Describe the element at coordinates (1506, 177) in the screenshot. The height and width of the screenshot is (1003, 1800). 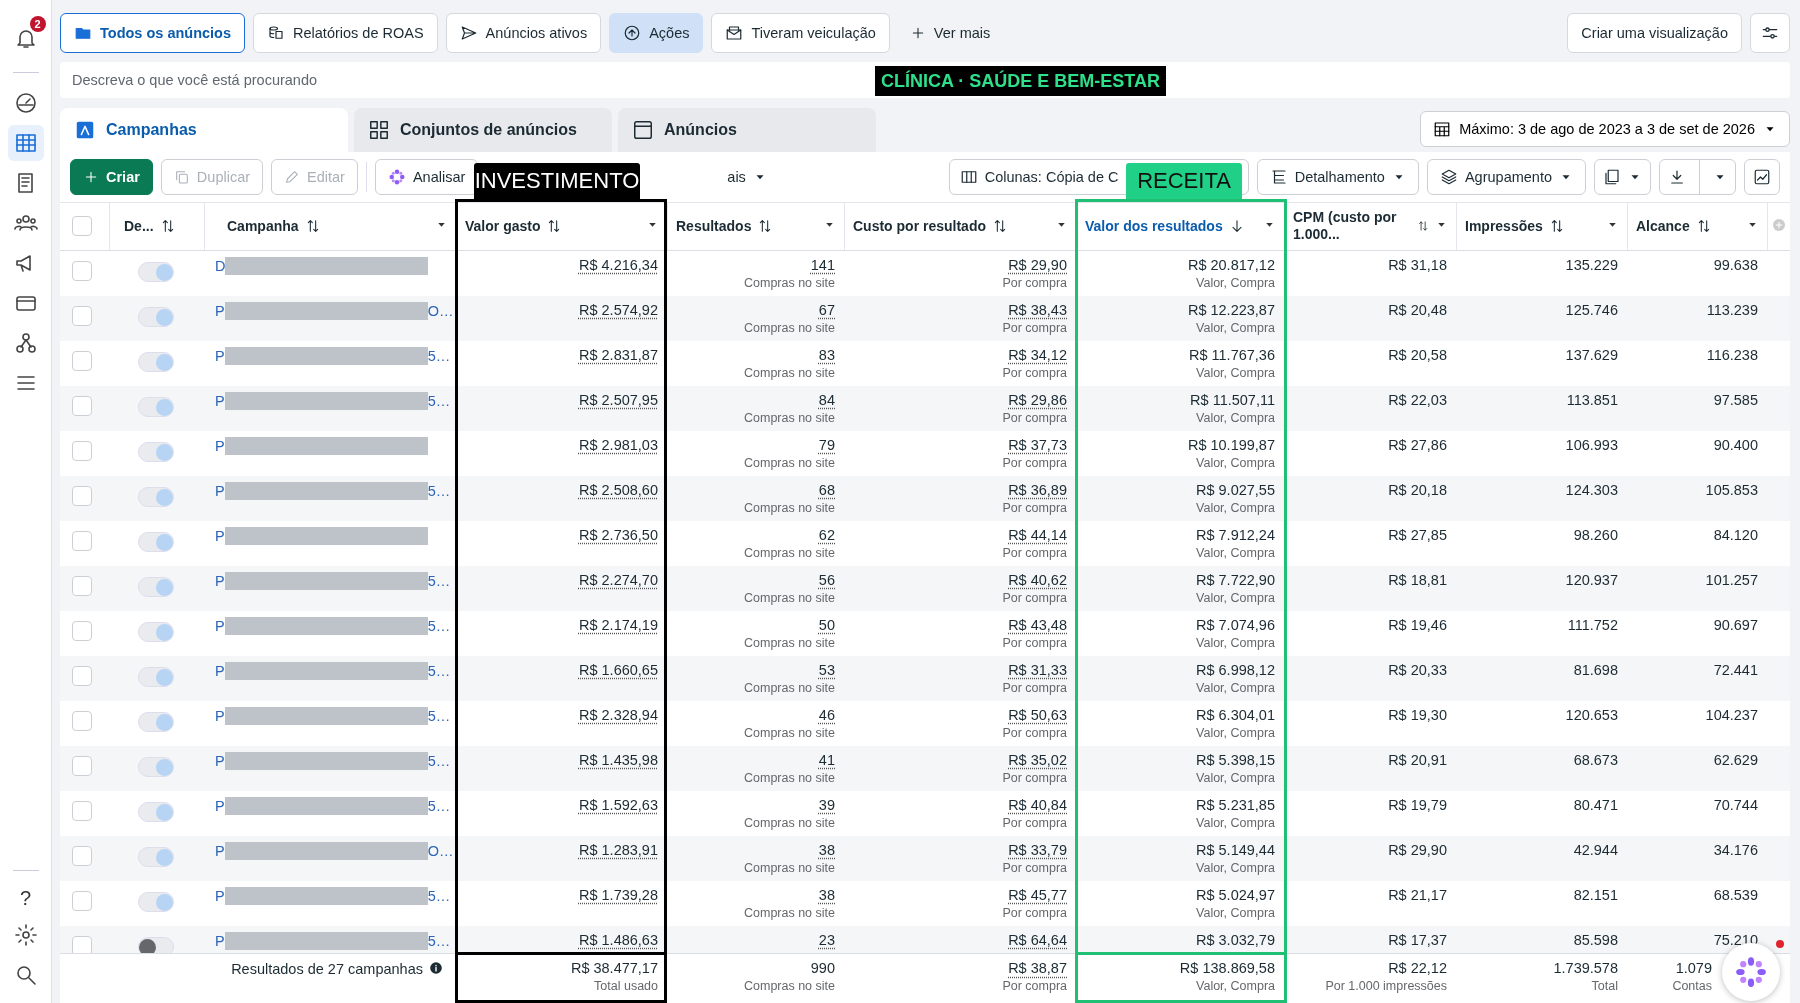
I see `grouping-button: Agrupamento` at that location.